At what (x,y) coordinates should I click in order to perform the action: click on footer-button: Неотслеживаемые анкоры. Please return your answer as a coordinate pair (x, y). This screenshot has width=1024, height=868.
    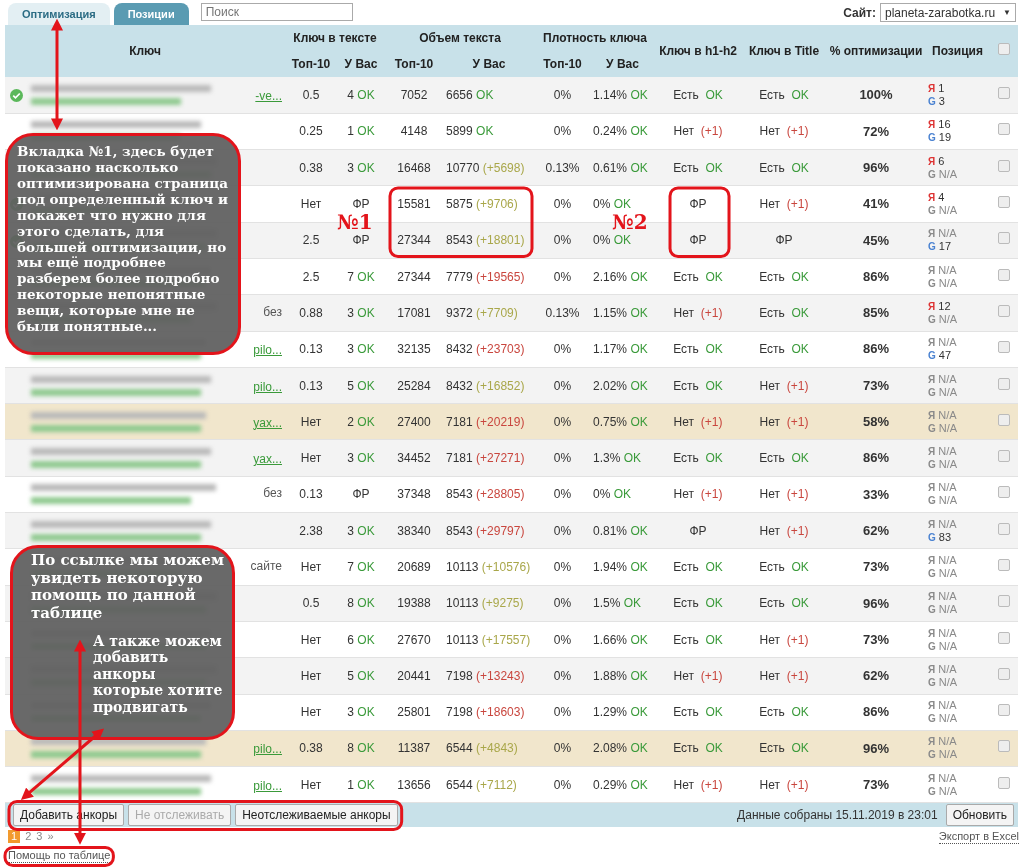
    Looking at the image, I should click on (316, 815).